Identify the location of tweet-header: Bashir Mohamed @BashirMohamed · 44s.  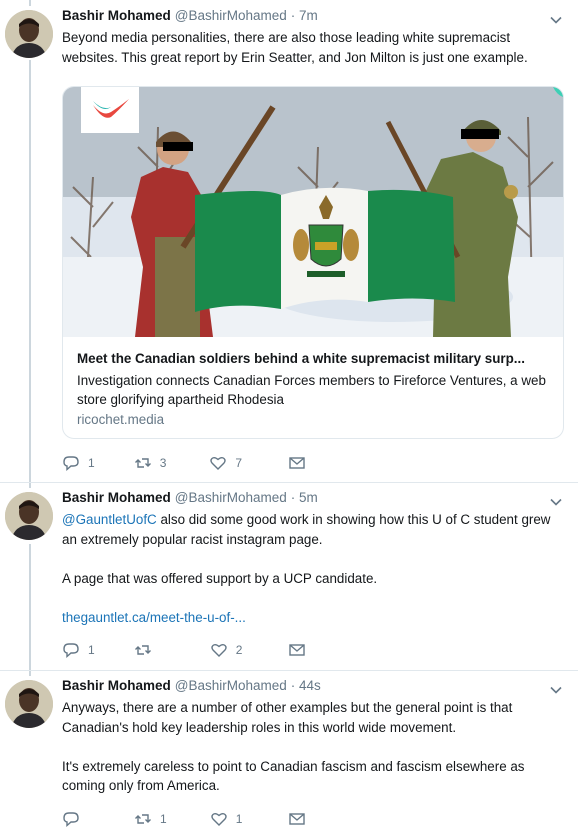
(191, 688).